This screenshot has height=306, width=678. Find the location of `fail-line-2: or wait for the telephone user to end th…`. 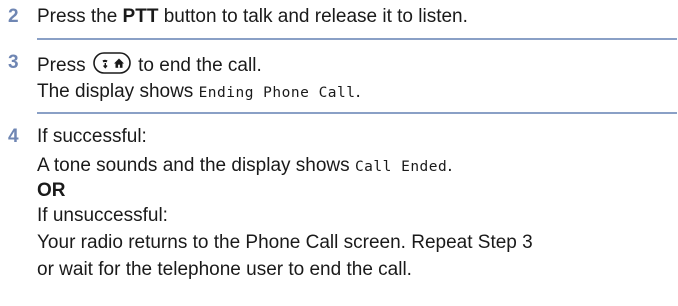

fail-line-2: or wait for the telephone user to end th… is located at coordinates (224, 269).